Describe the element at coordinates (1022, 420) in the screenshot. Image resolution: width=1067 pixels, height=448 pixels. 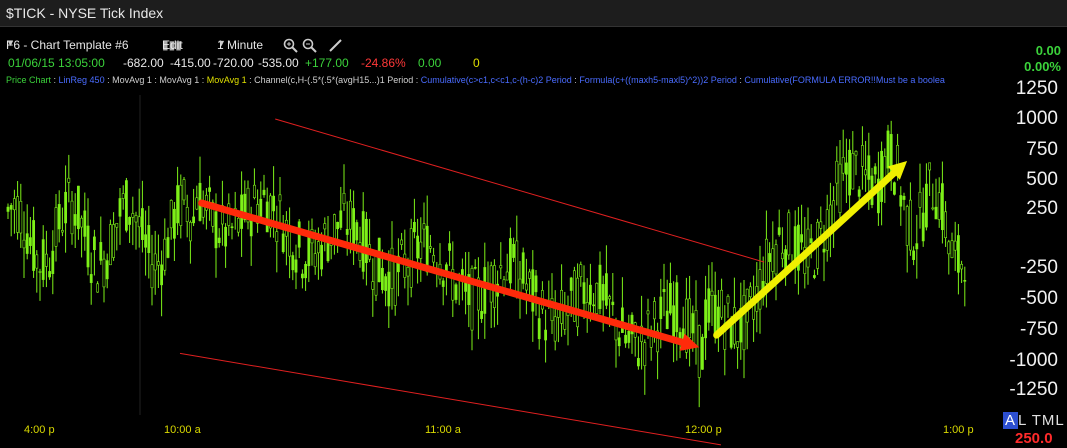
I see `atml-letter-l: L` at that location.